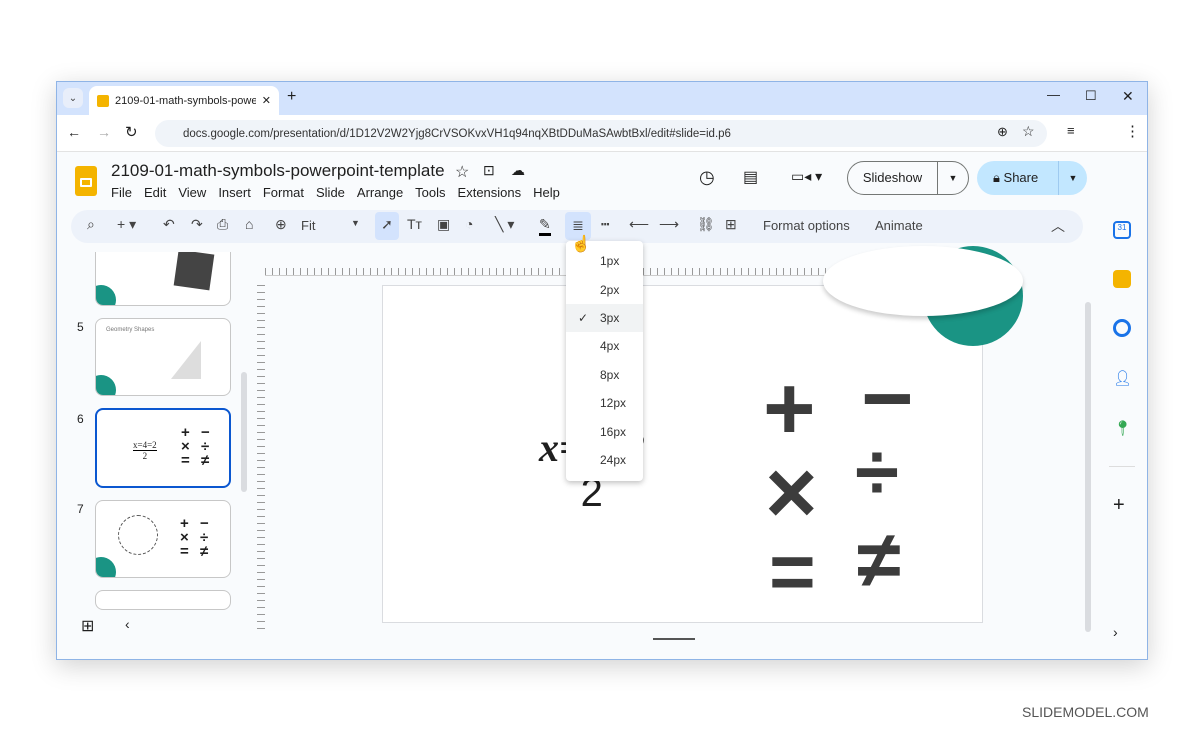  I want to click on share-dropdown-icon: ▼, so click(1073, 178).